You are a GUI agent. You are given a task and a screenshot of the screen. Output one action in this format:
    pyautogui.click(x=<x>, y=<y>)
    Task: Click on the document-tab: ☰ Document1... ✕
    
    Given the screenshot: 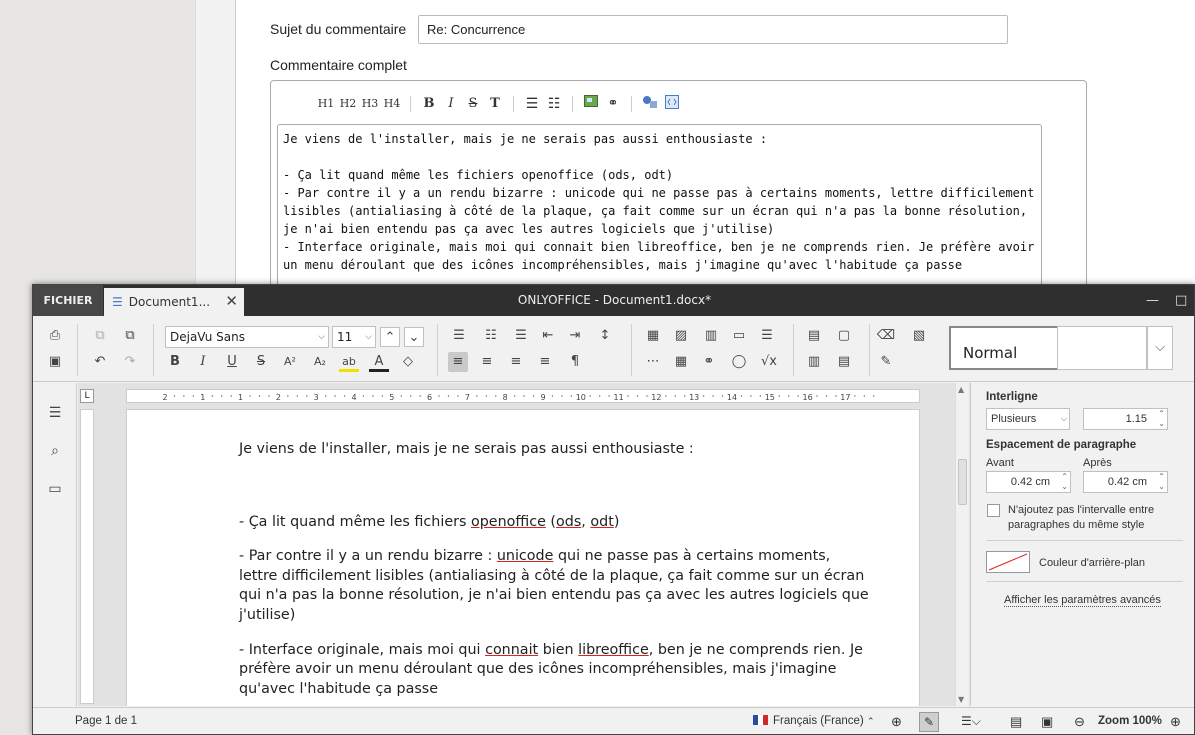 What is the action you would take?
    pyautogui.click(x=174, y=302)
    